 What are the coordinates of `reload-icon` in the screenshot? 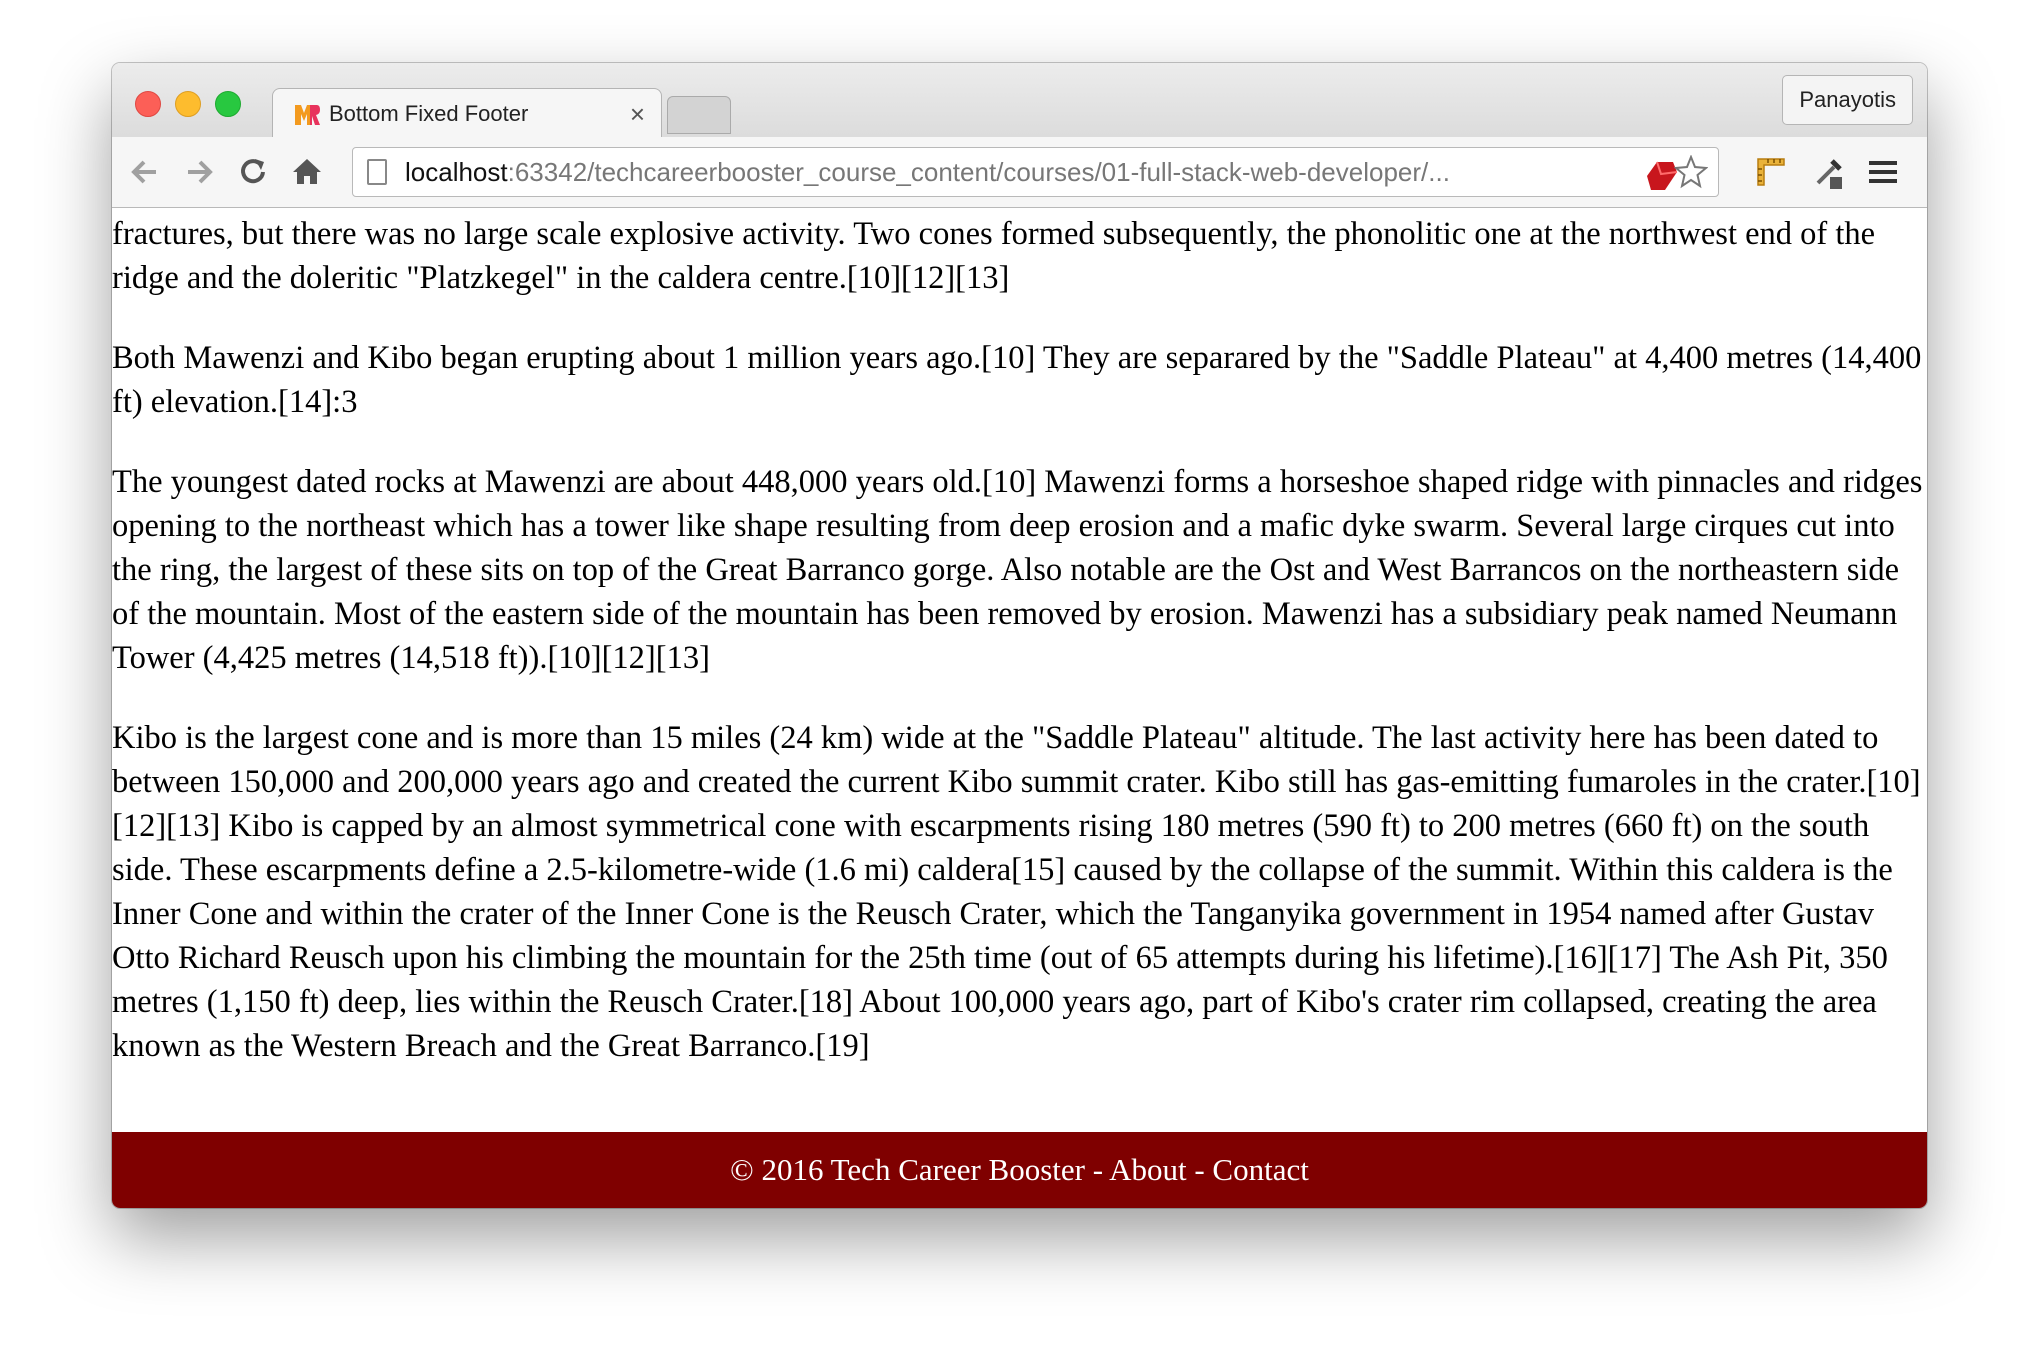 It's located at (253, 172).